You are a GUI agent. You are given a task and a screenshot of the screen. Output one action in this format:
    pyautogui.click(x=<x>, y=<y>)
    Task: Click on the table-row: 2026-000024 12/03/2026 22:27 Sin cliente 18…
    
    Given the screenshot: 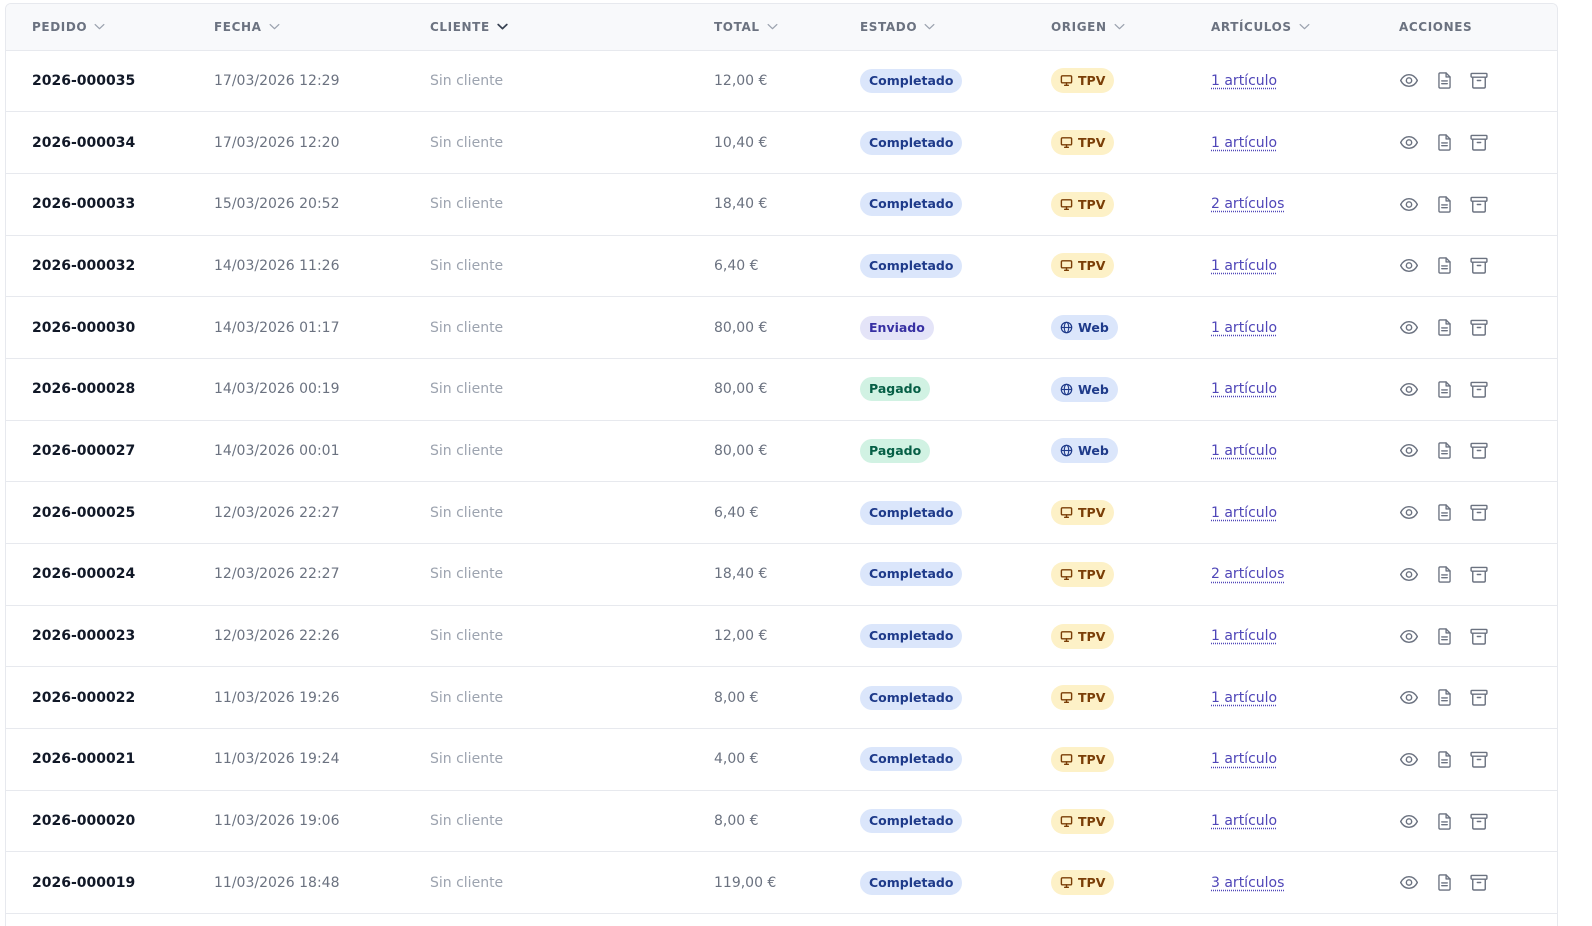 What is the action you would take?
    pyautogui.click(x=781, y=574)
    